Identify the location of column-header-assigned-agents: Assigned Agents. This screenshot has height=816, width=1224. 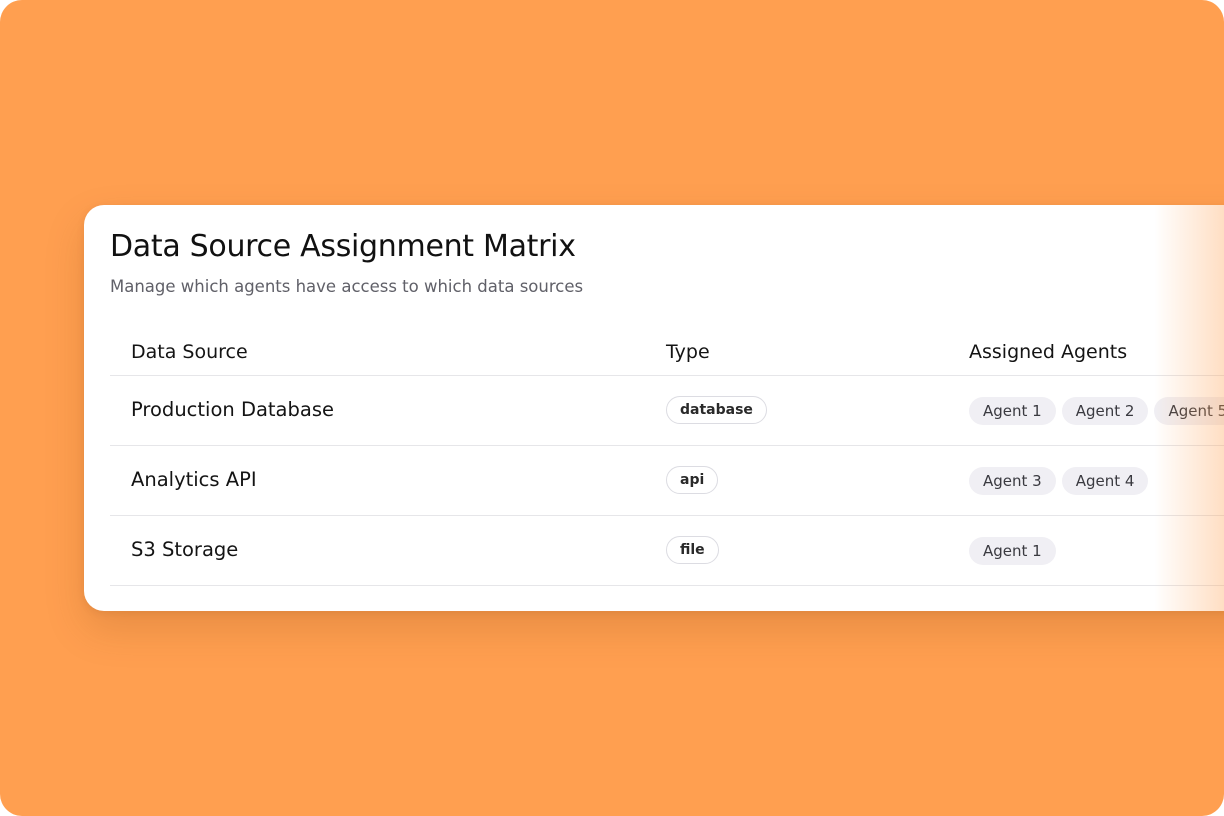
(1048, 352).